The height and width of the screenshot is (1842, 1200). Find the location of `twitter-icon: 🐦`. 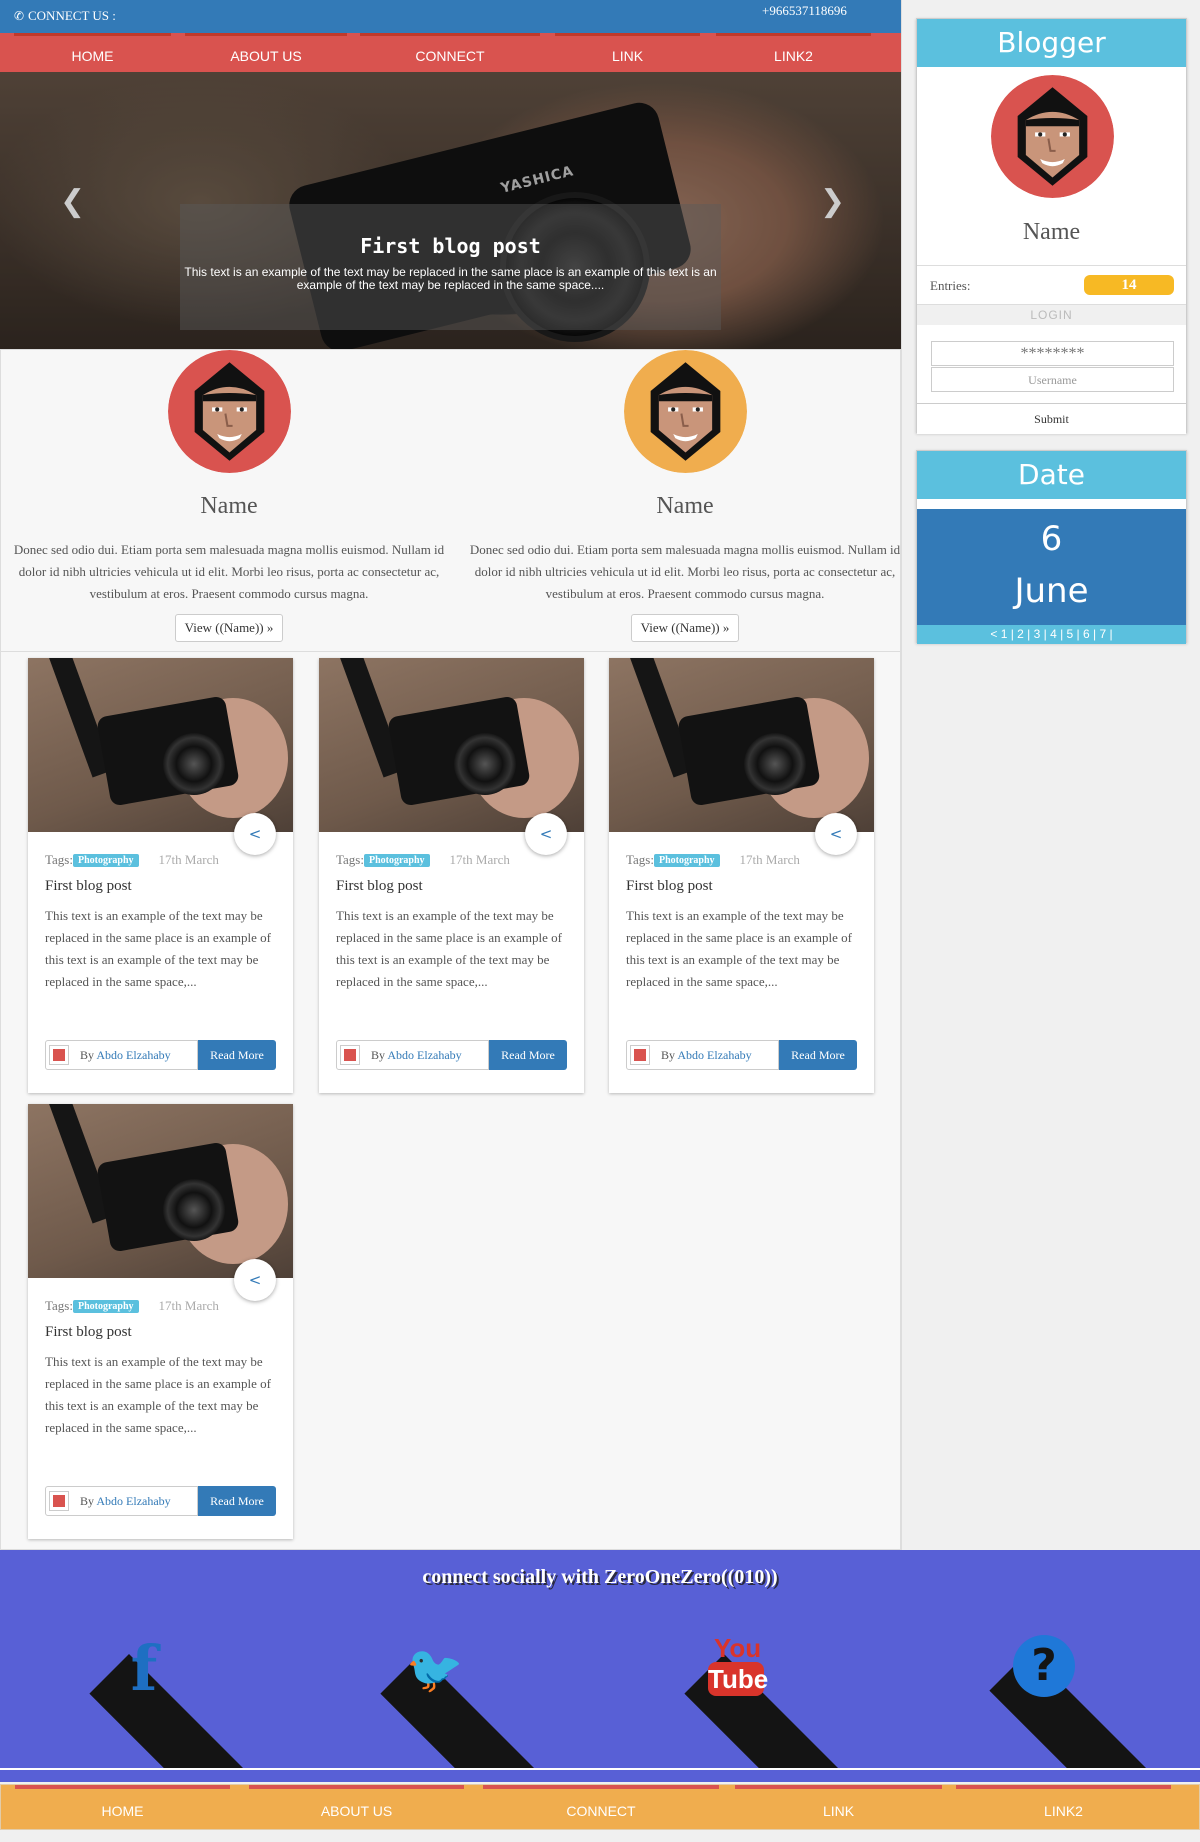

twitter-icon: 🐦 is located at coordinates (460, 1703).